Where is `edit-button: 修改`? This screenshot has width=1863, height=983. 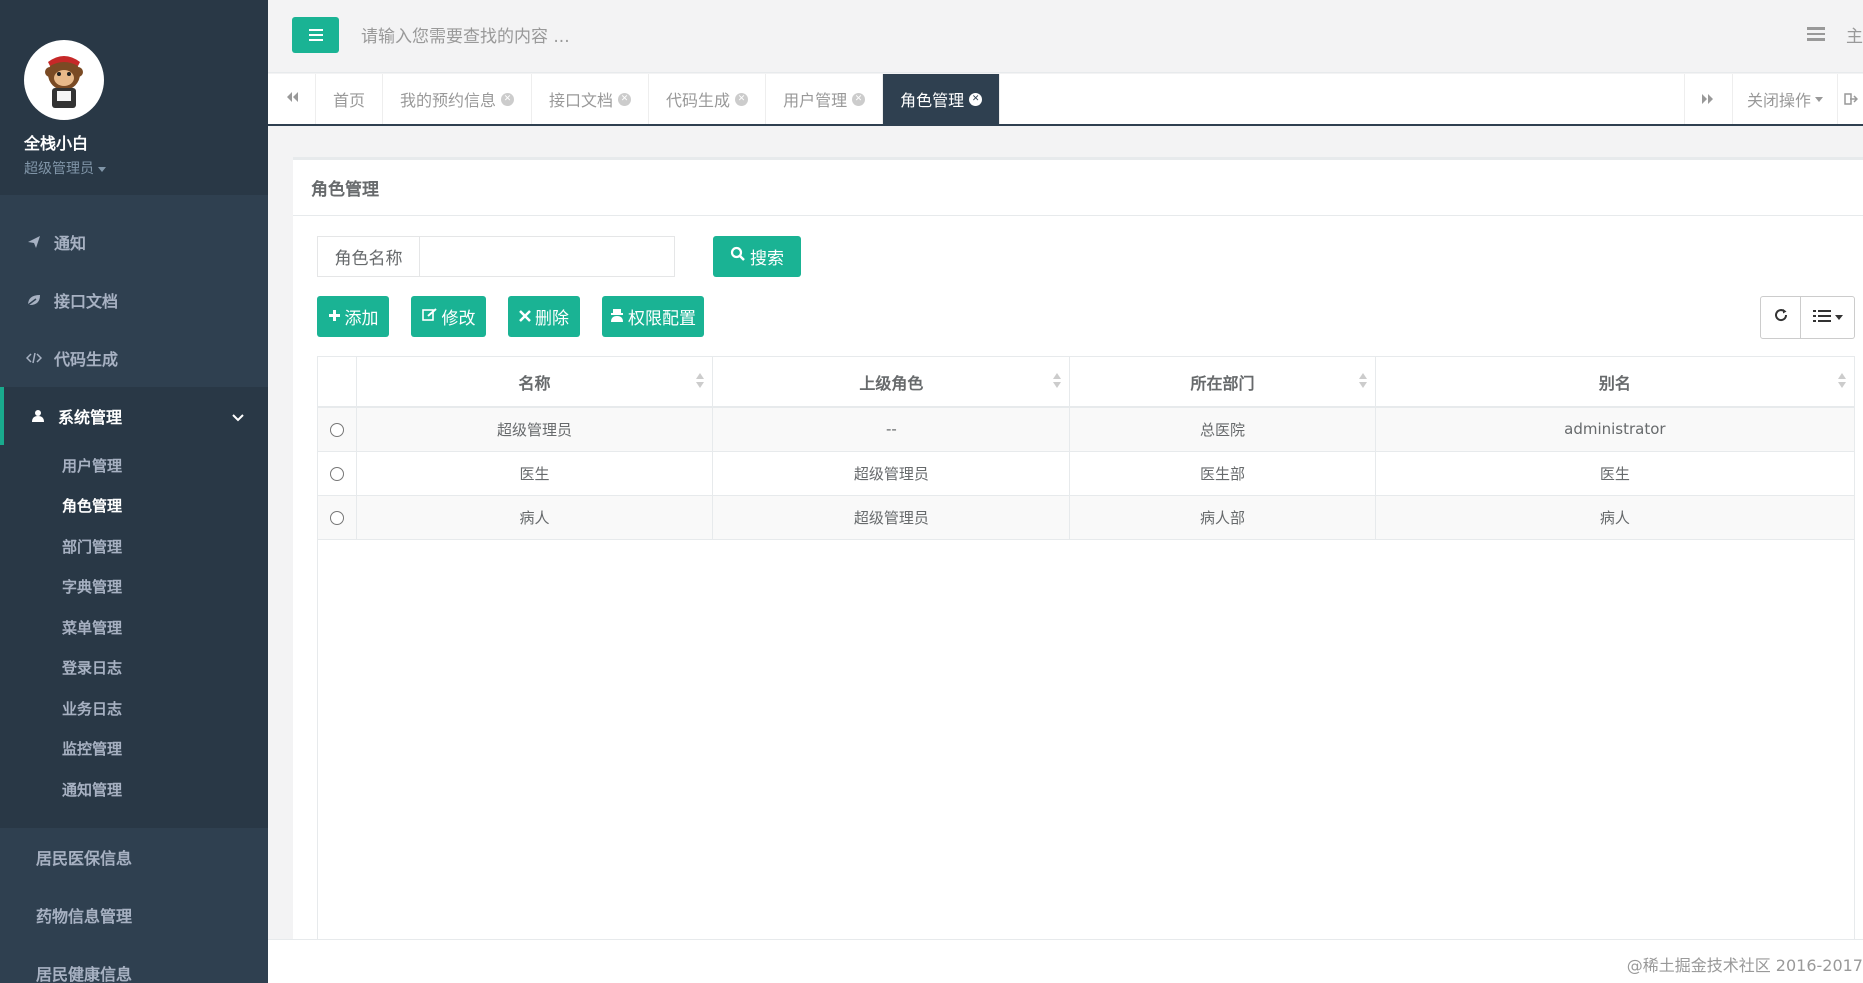
edit-button: 修改 is located at coordinates (448, 316).